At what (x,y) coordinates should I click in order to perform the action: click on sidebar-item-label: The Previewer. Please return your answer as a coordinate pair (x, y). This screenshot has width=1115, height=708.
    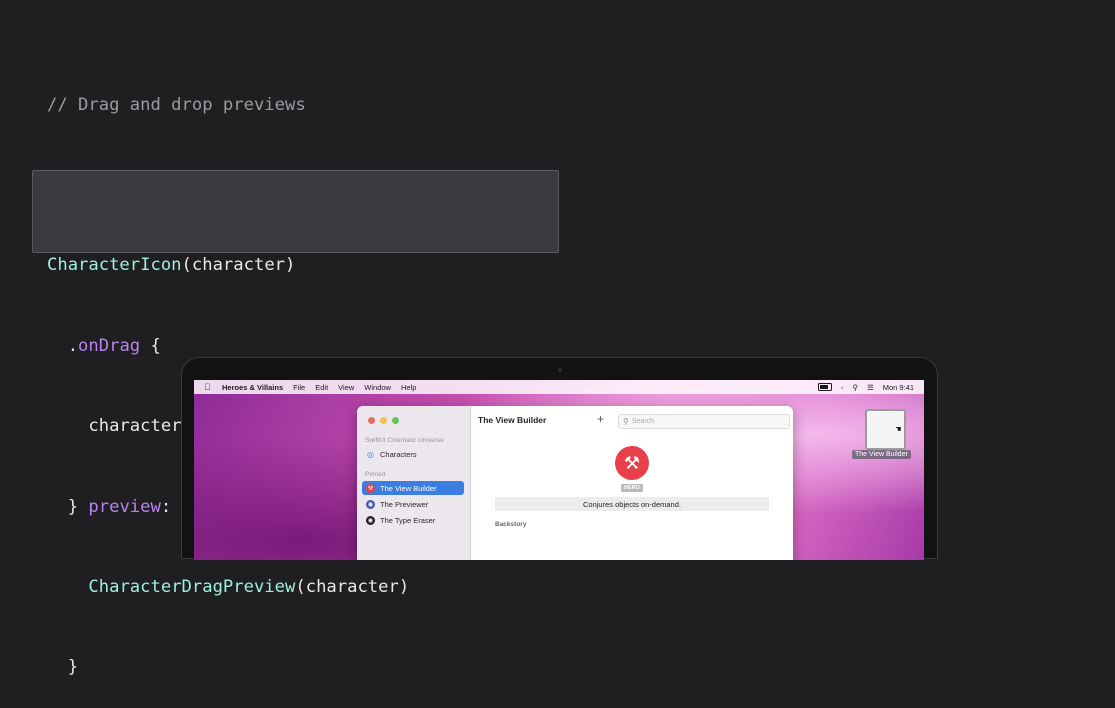
    Looking at the image, I should click on (404, 504).